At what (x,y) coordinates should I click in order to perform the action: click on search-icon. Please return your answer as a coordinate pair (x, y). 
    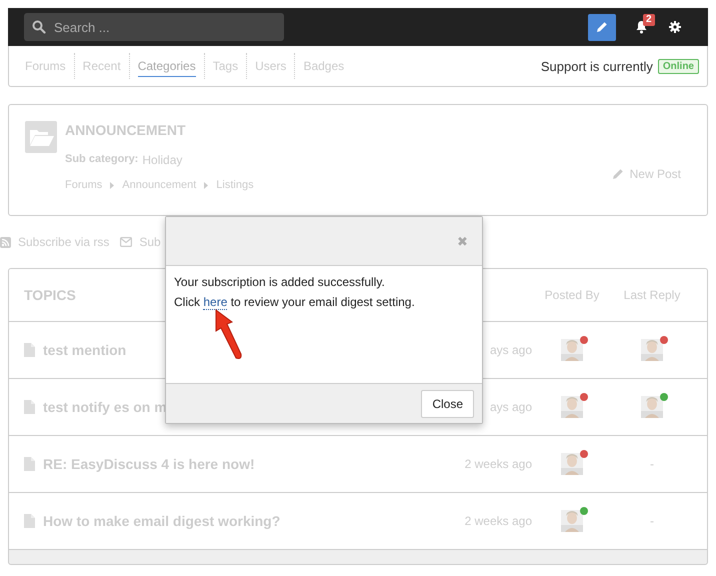
    Looking at the image, I should click on (39, 27).